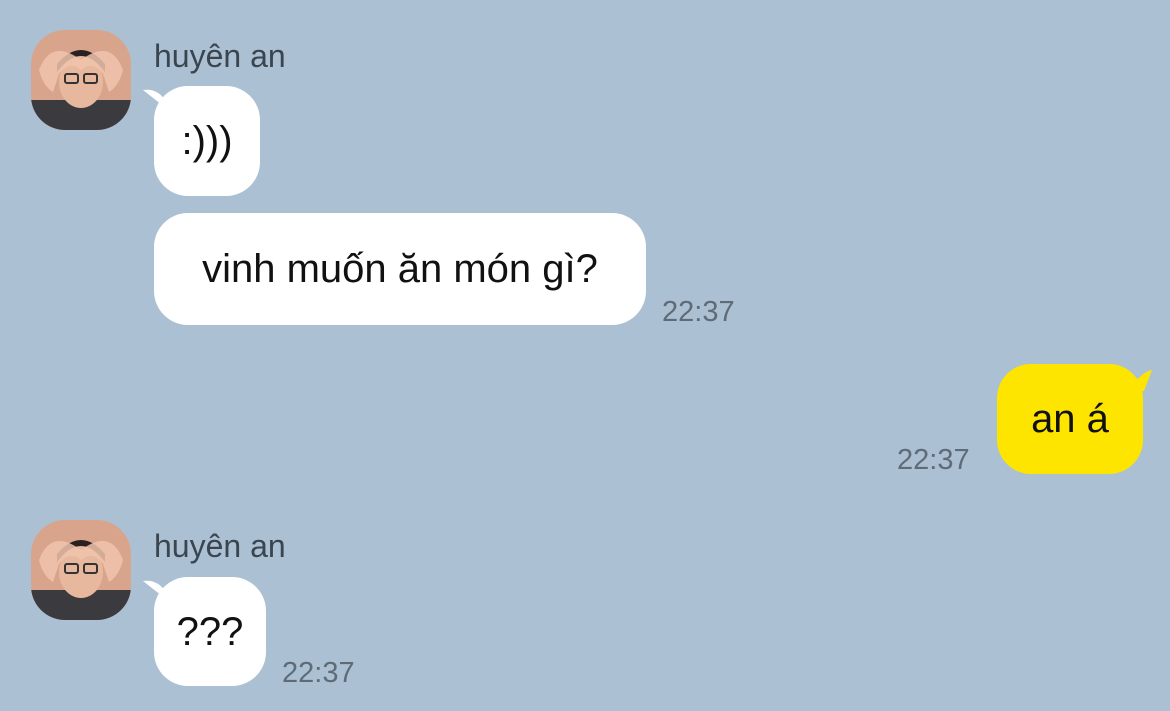 The image size is (1170, 711). Describe the element at coordinates (210, 631) in the screenshot. I see `message-bubble: ???` at that location.